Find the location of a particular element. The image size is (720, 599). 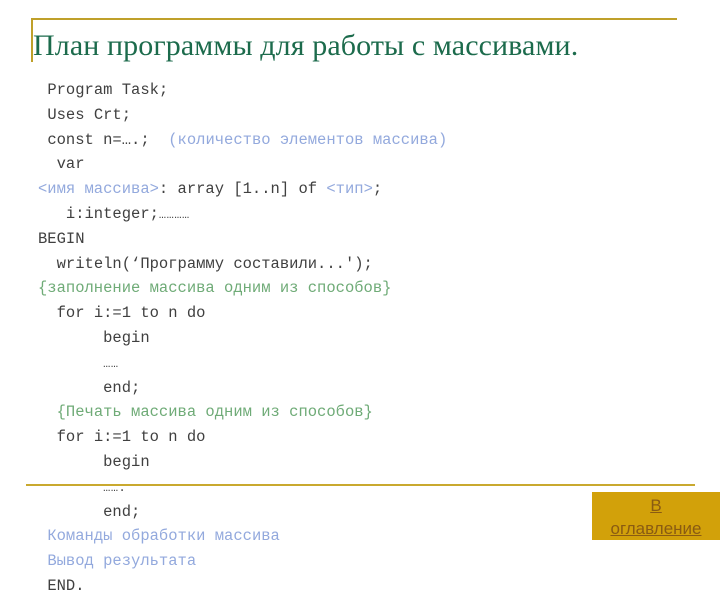

code-line: {Печать массива одним из способов} is located at coordinates (368, 412).